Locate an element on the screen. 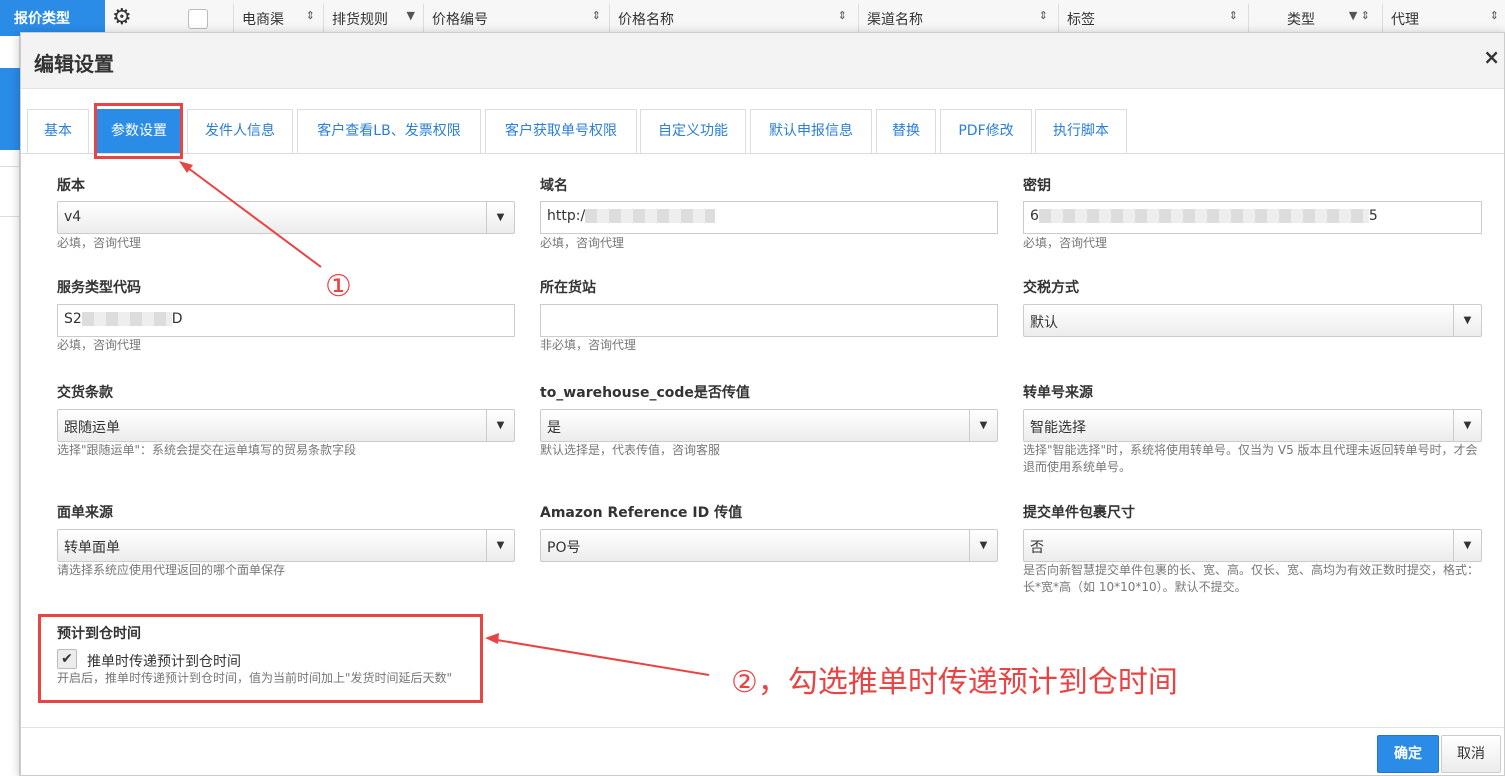 Image resolution: width=1505 pixels, height=776 pixels. close-icon: × is located at coordinates (1491, 57).